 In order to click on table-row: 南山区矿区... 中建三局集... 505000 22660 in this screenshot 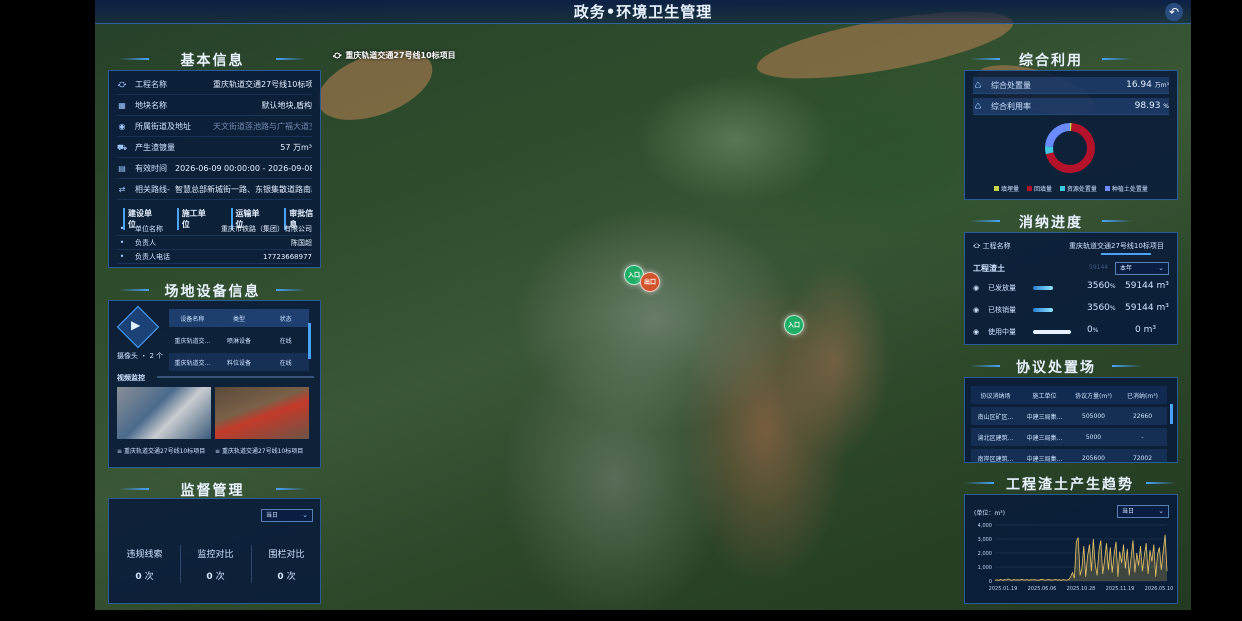, I will do `click(1069, 416)`.